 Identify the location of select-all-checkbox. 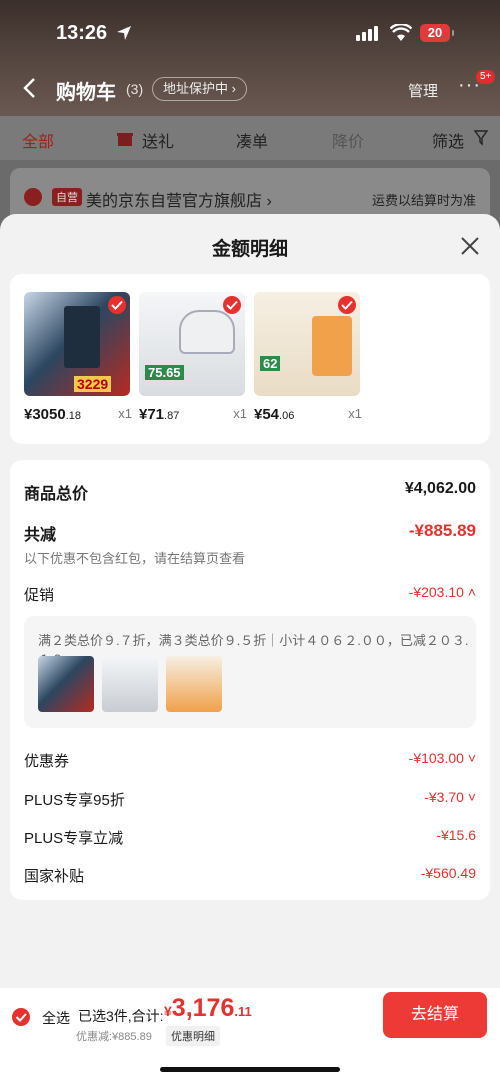
(21, 1017).